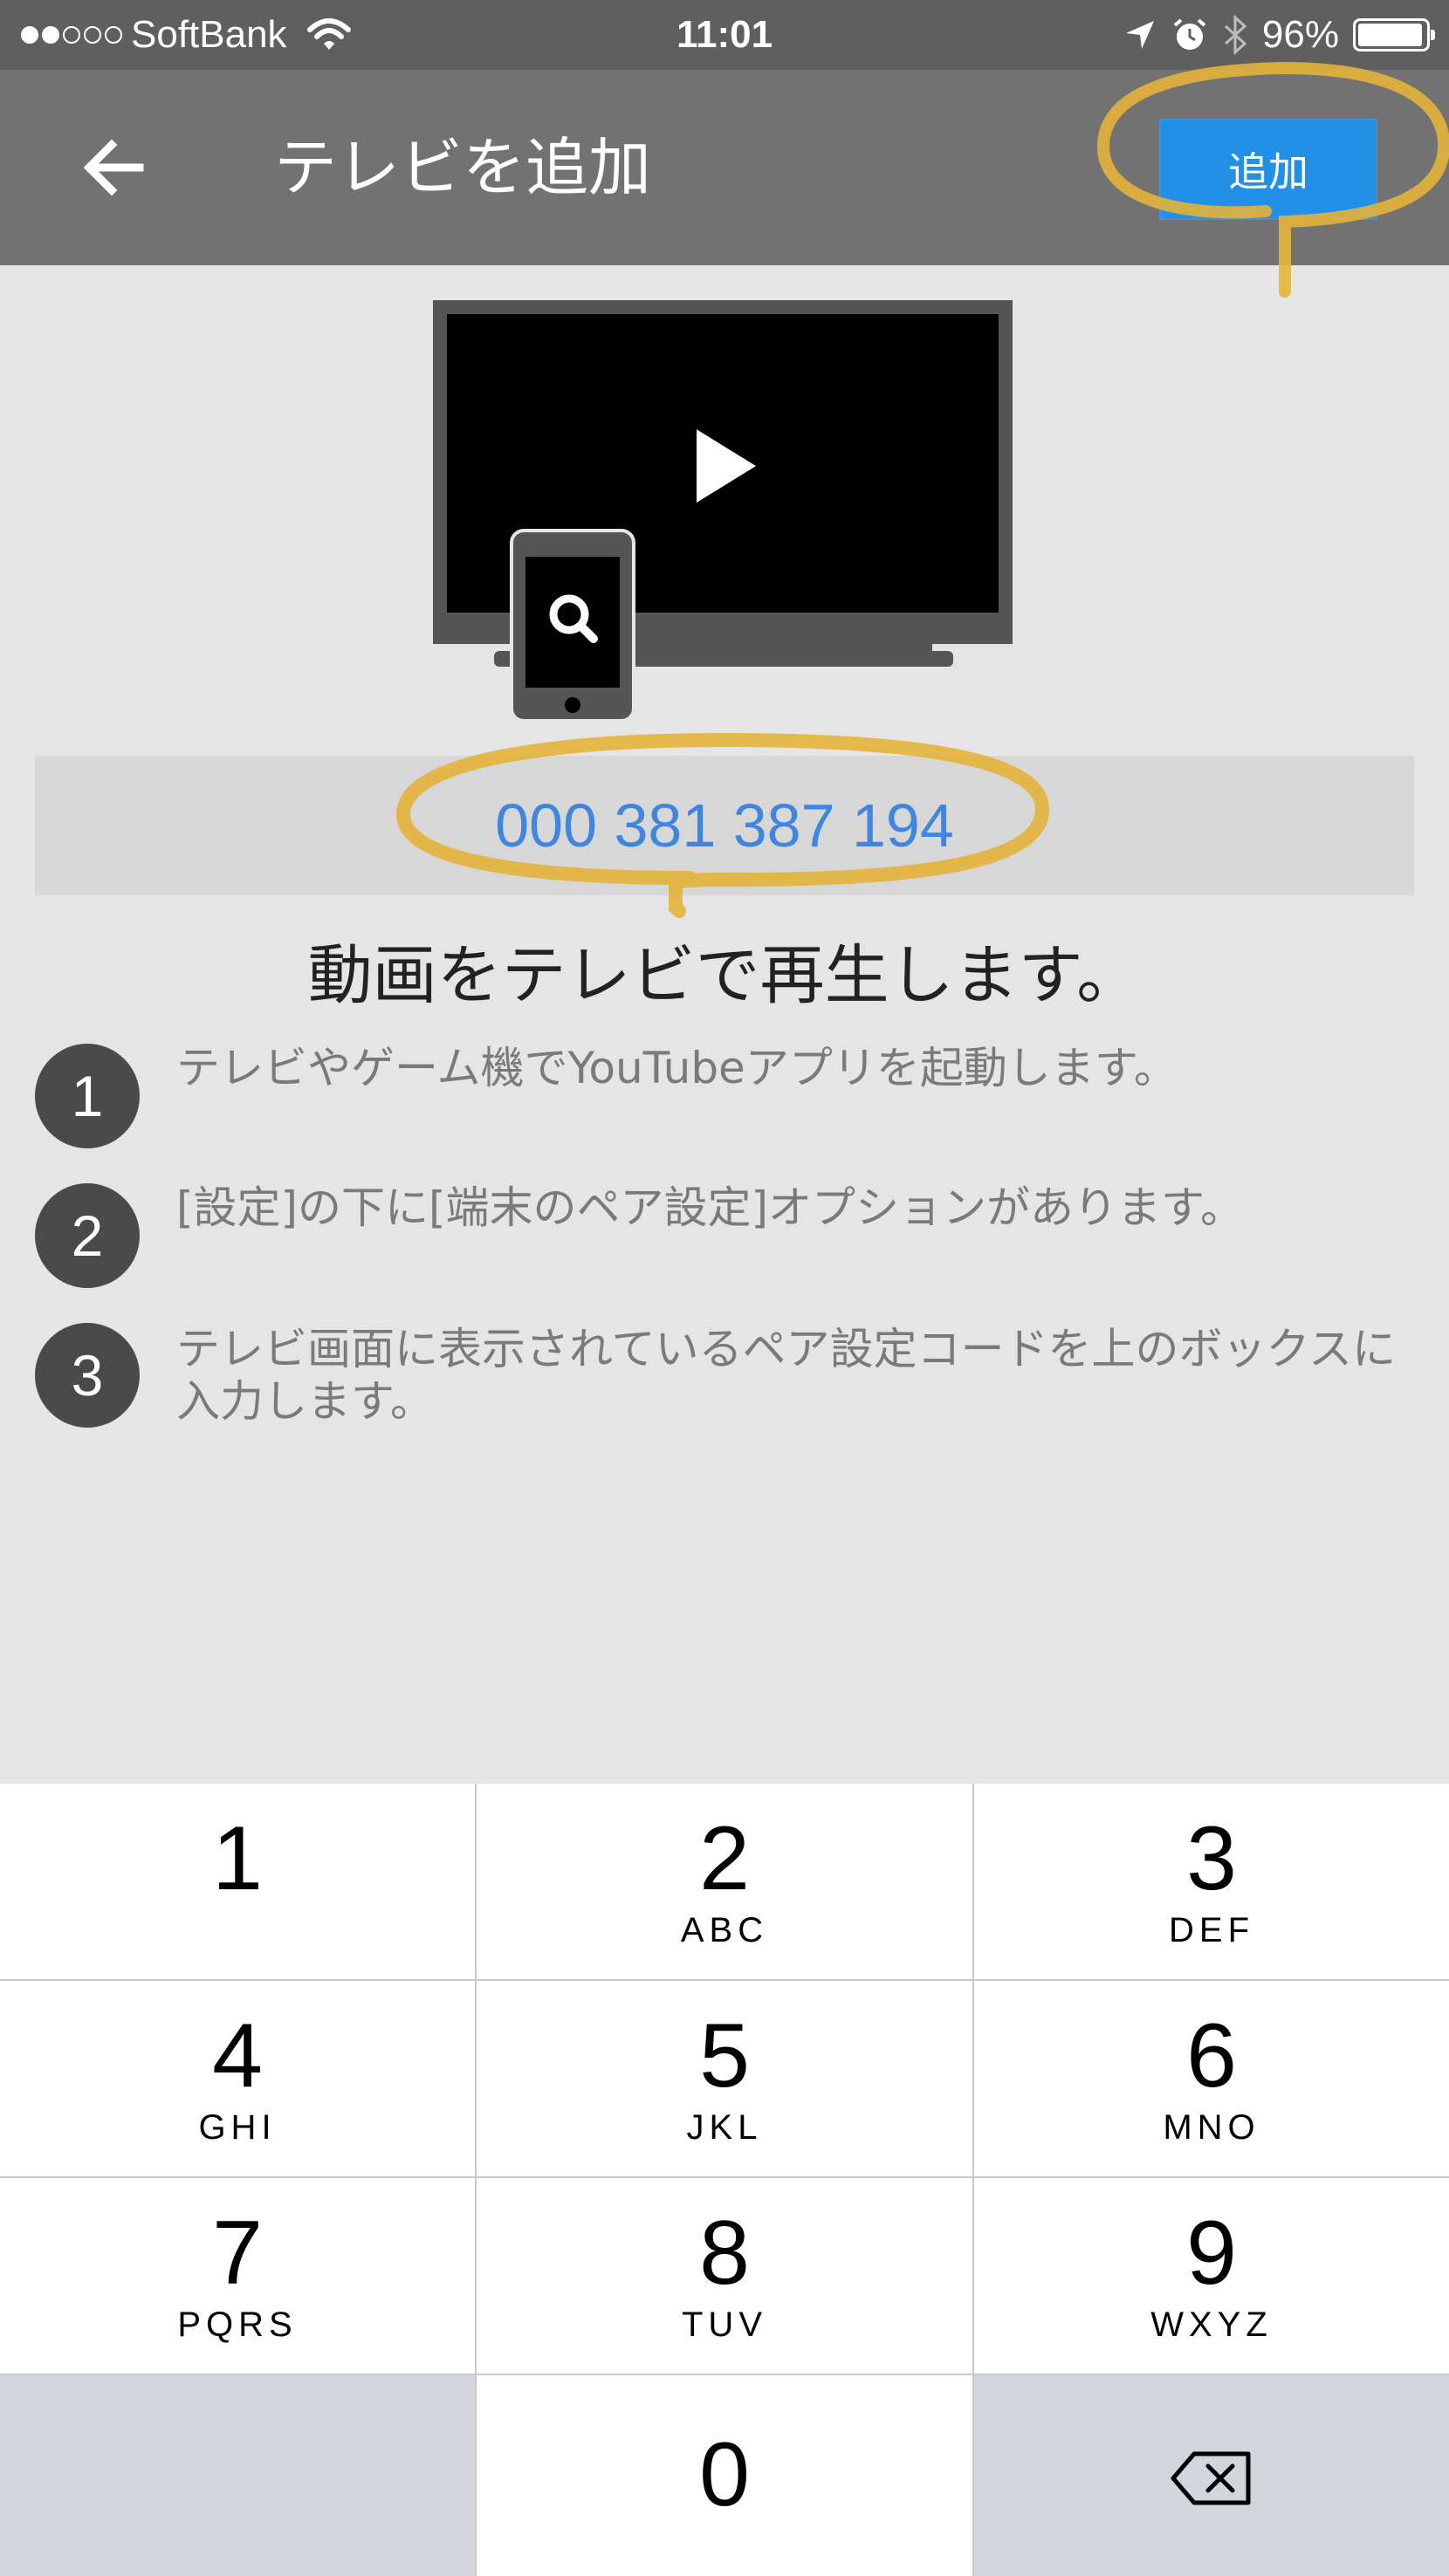 Image resolution: width=1449 pixels, height=2576 pixels. What do you see at coordinates (710, 1208) in the screenshot?
I see `step-text: [設定]の下に[端末のペア設定]オプションがあります。` at bounding box center [710, 1208].